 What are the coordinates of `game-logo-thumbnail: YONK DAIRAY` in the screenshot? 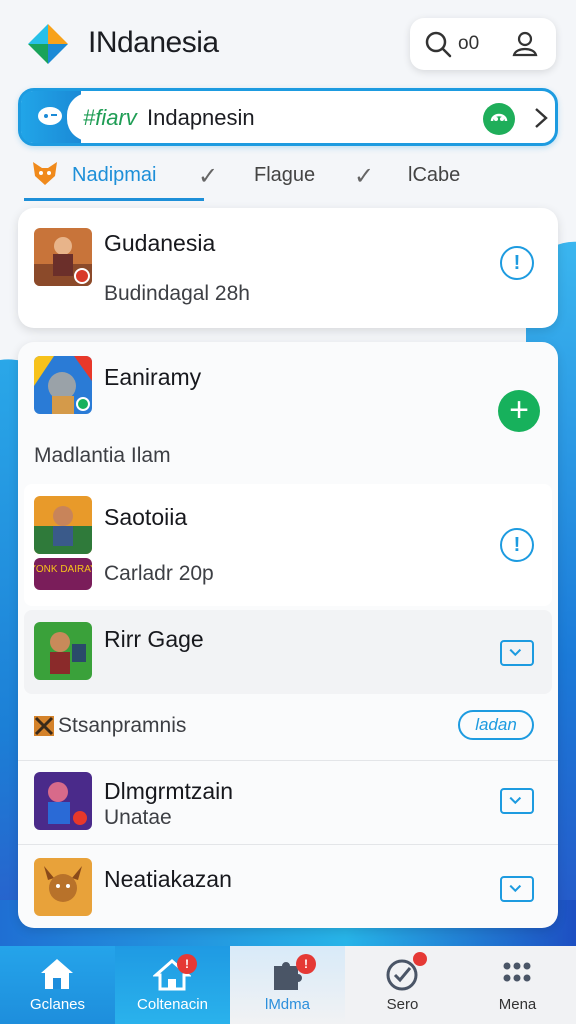 It's located at (63, 574).